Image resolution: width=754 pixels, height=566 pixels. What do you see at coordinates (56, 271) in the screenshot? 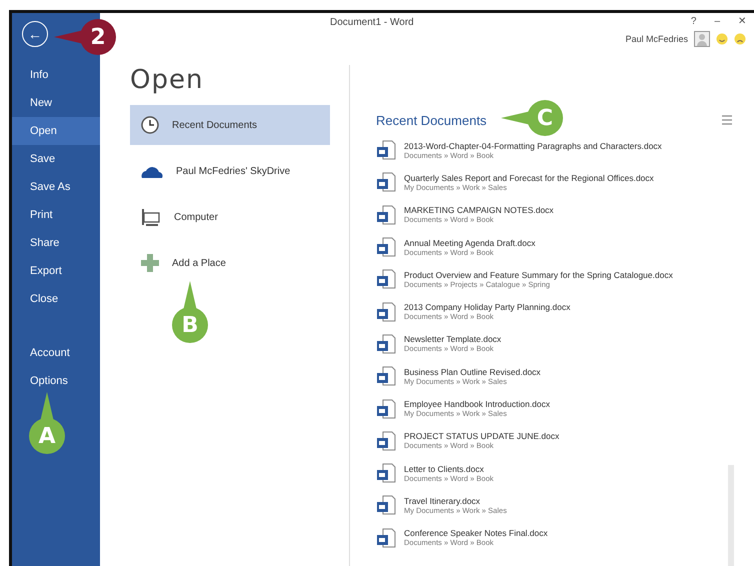
I see `backstage-menu-item: Export` at bounding box center [56, 271].